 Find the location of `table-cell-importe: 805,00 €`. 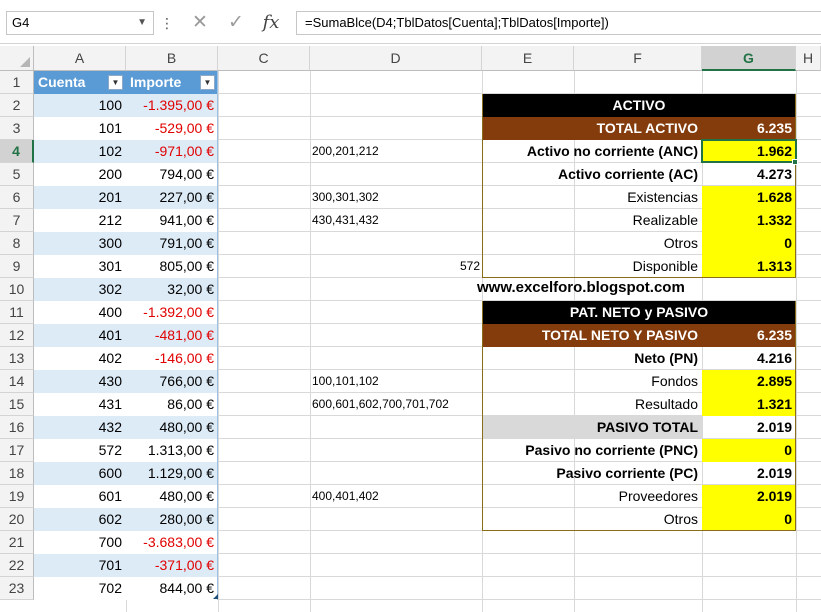

table-cell-importe: 805,00 € is located at coordinates (172, 266).